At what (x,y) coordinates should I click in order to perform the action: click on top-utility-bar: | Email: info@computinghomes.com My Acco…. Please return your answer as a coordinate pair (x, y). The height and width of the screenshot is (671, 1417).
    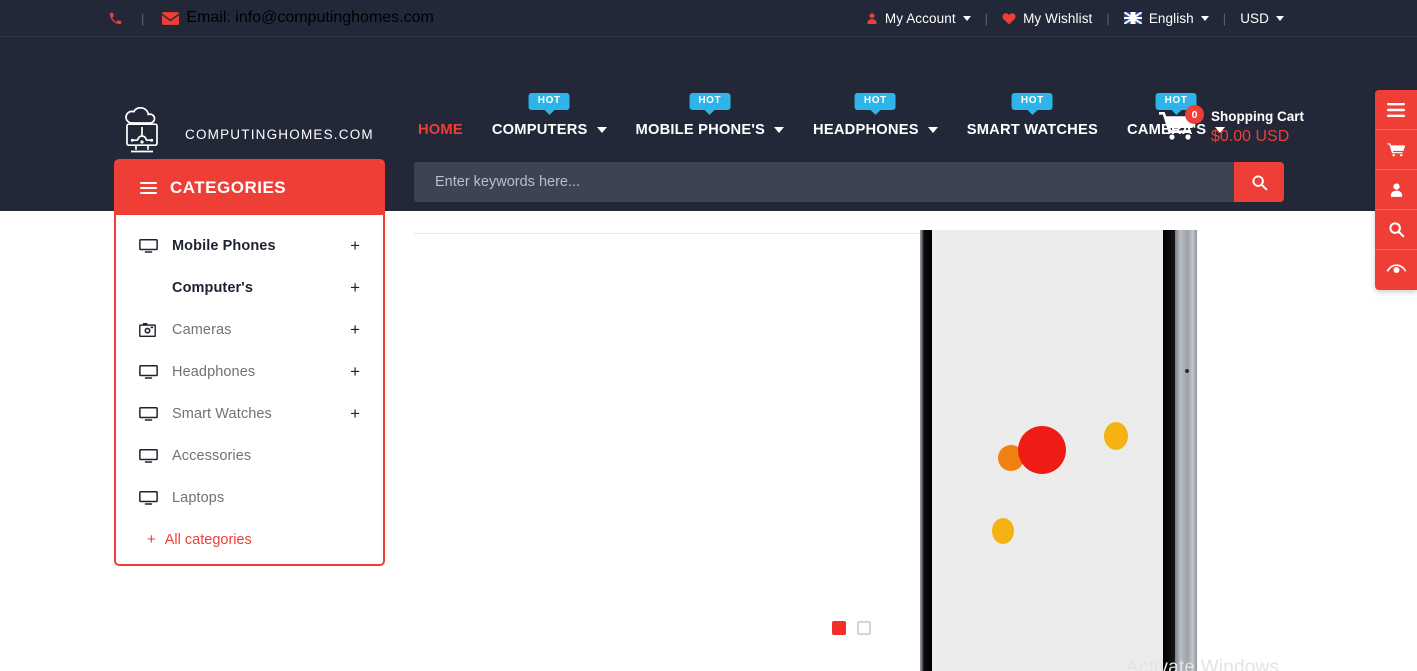
    Looking at the image, I should click on (708, 18).